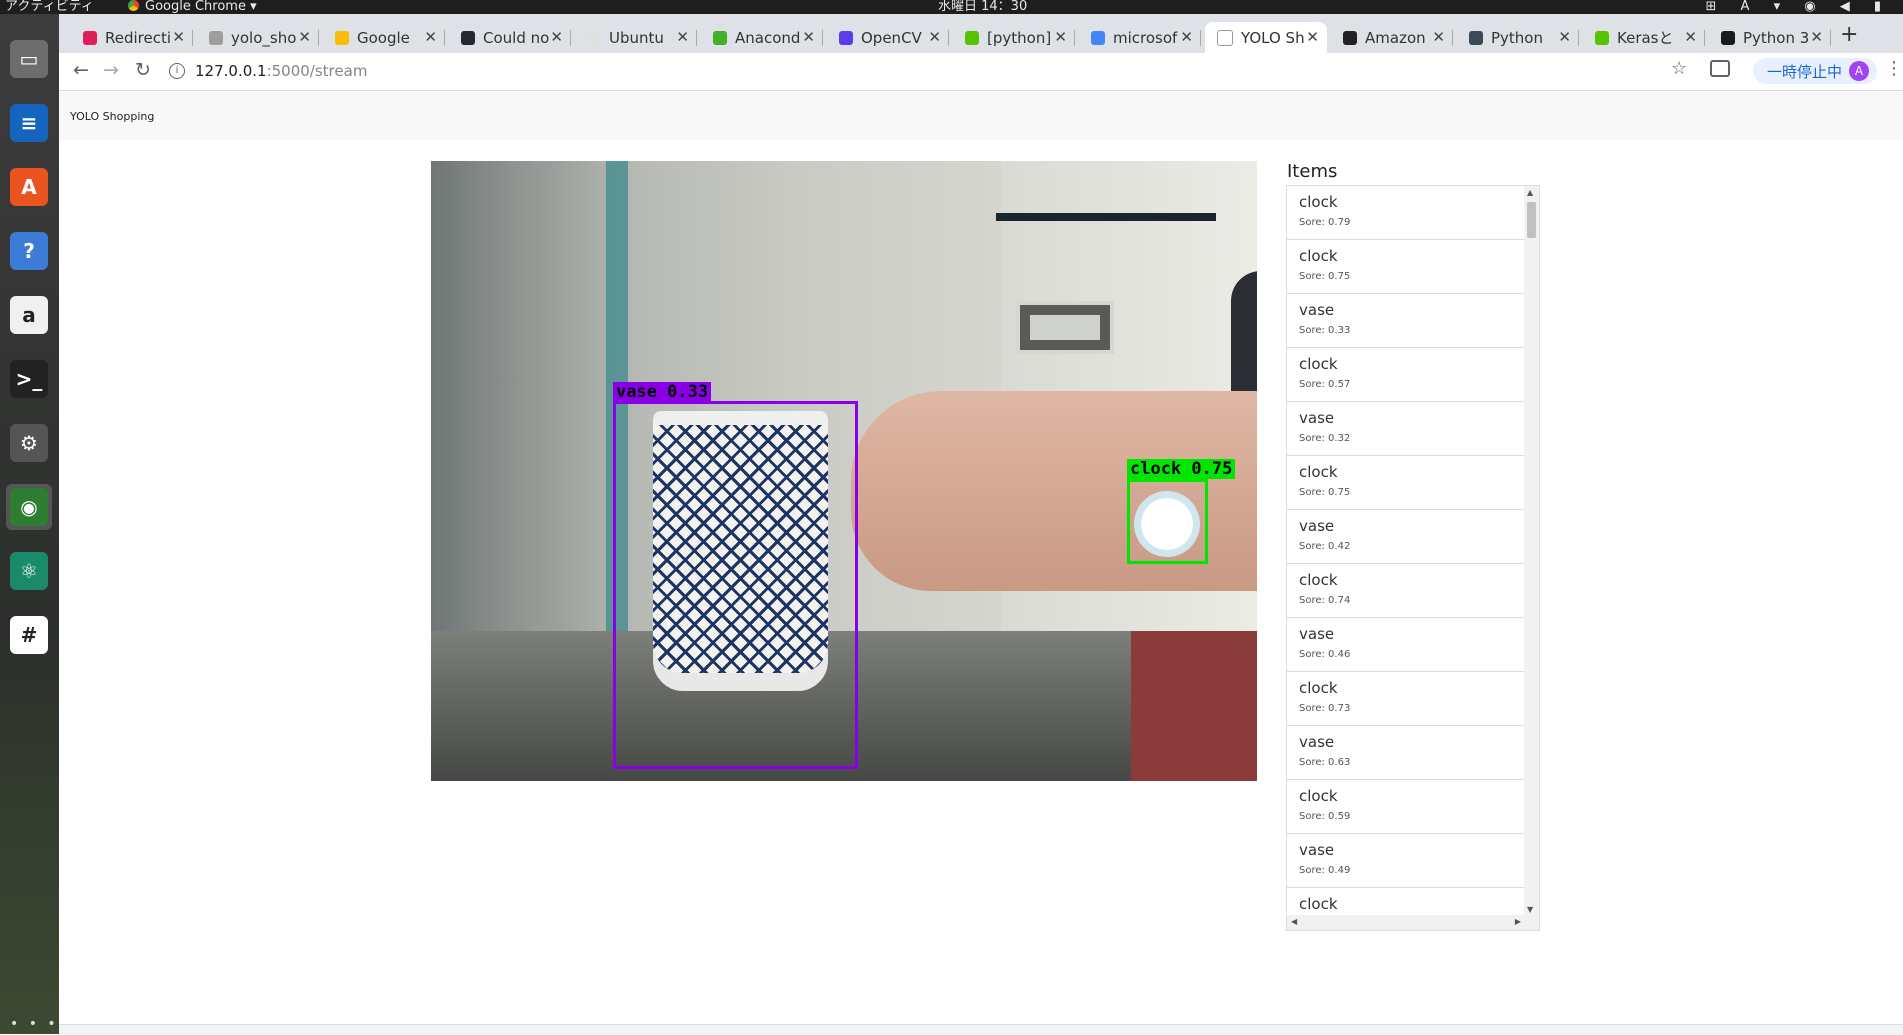 The image size is (1903, 1035). What do you see at coordinates (177, 71) in the screenshot?
I see `site-info-icon: i` at bounding box center [177, 71].